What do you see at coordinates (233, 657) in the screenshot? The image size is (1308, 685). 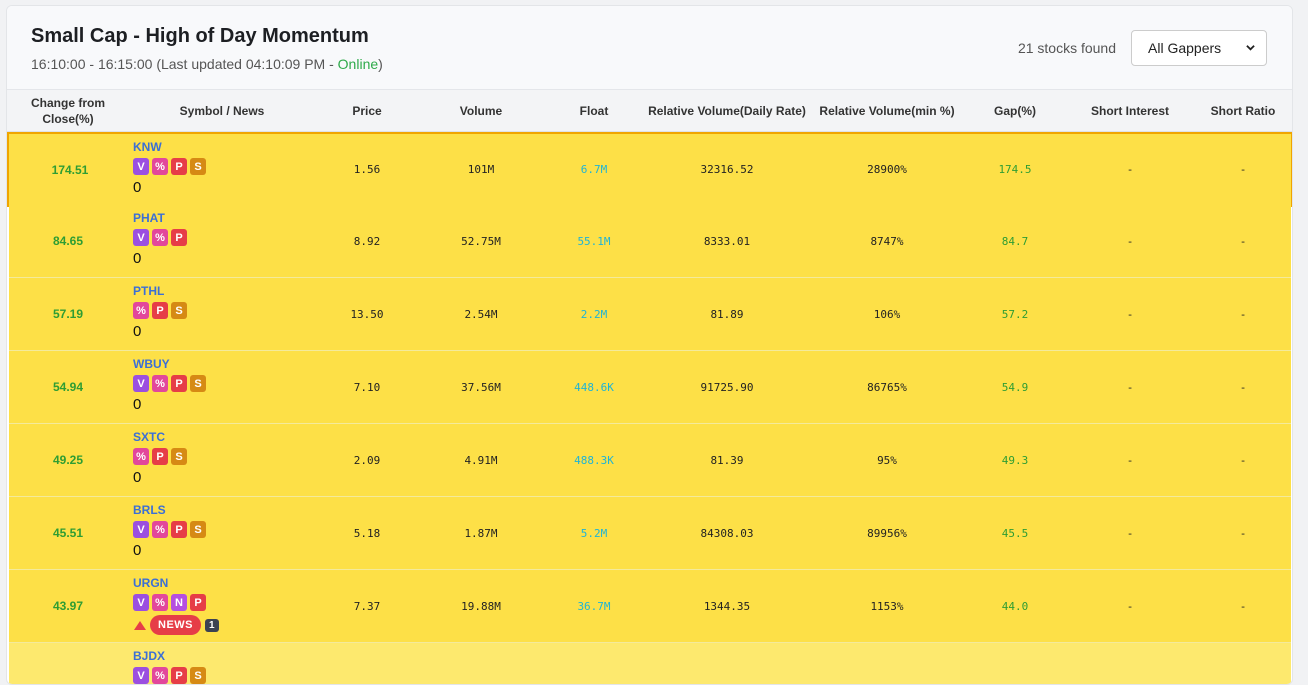 I see `symbol-link: BJDX` at bounding box center [233, 657].